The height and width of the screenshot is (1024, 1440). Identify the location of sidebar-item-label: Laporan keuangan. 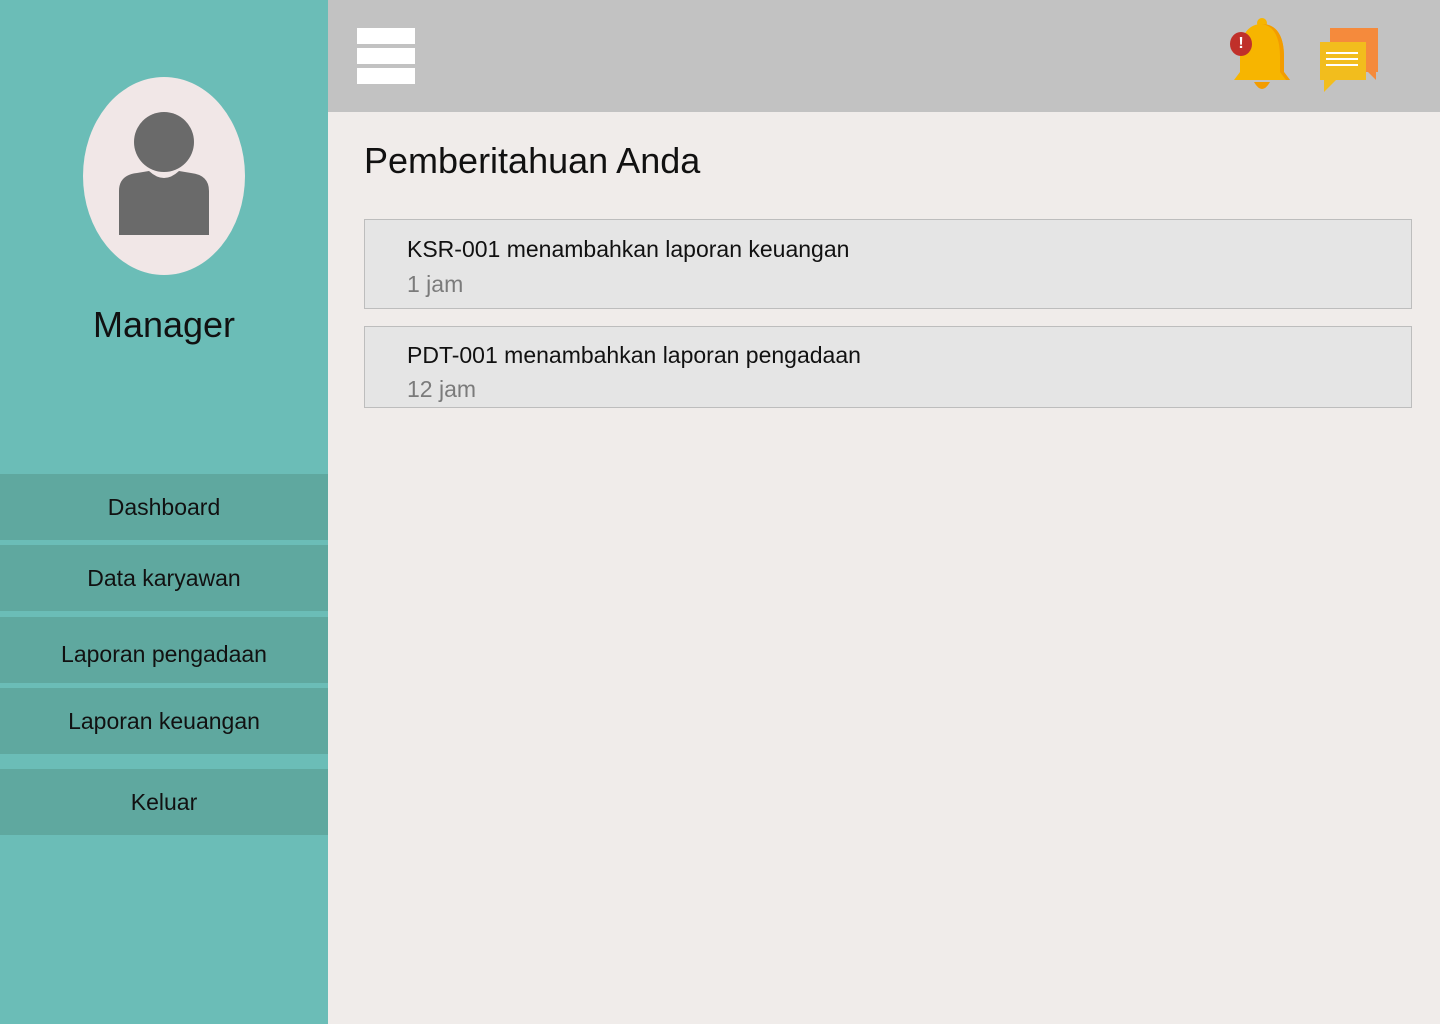
(164, 720).